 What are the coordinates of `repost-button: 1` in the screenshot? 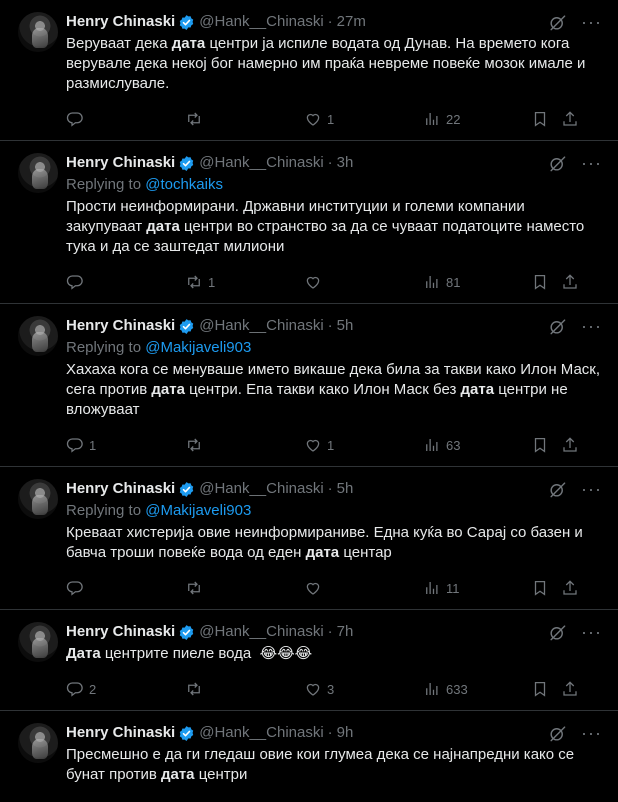 It's located at (244, 282).